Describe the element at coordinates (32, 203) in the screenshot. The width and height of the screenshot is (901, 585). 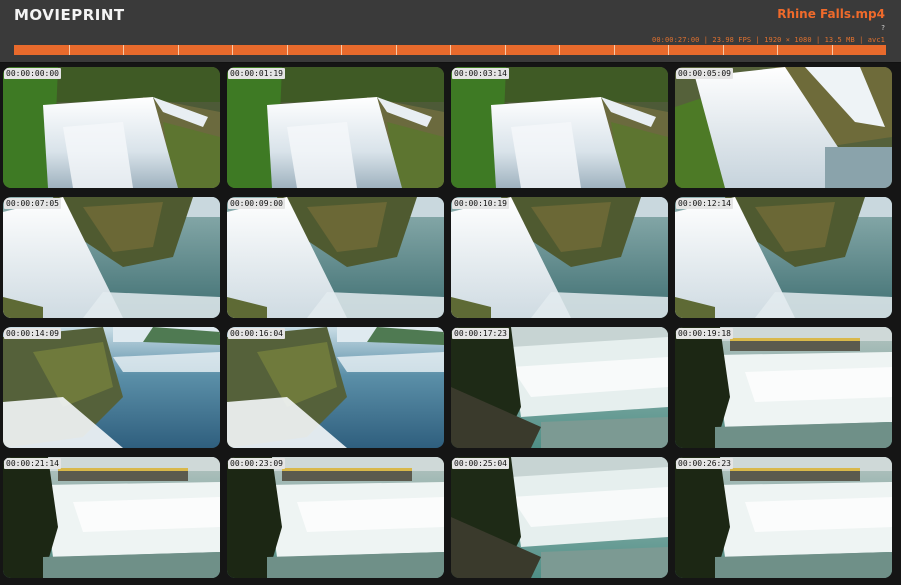
I see `timecode-label: 00:00:07:05` at that location.